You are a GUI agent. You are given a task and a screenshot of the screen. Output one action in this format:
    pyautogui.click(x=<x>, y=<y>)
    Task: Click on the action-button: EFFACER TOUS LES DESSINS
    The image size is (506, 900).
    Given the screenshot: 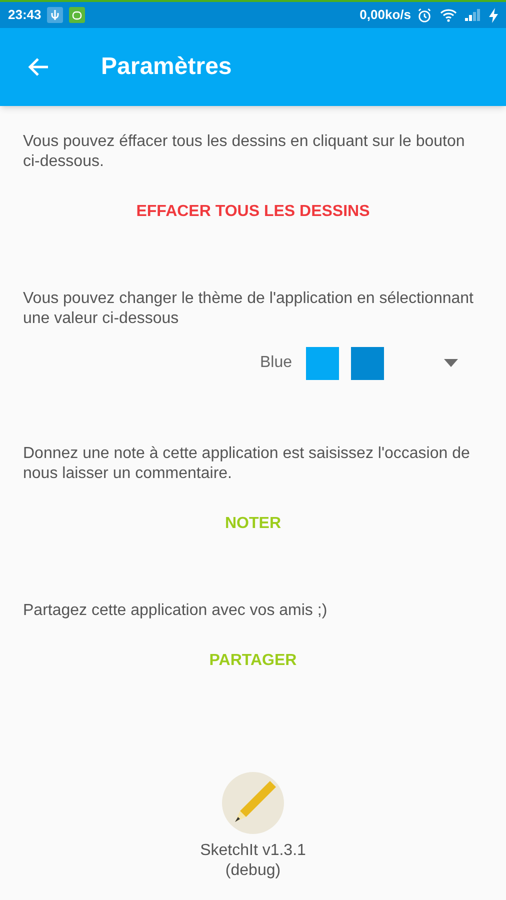 What is the action you would take?
    pyautogui.click(x=253, y=212)
    